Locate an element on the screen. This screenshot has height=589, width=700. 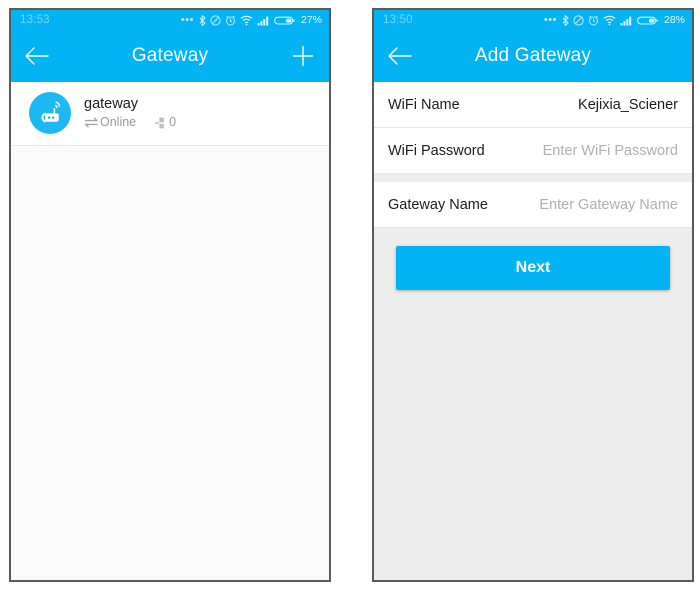
app-bar: Gateway is located at coordinates (170, 56).